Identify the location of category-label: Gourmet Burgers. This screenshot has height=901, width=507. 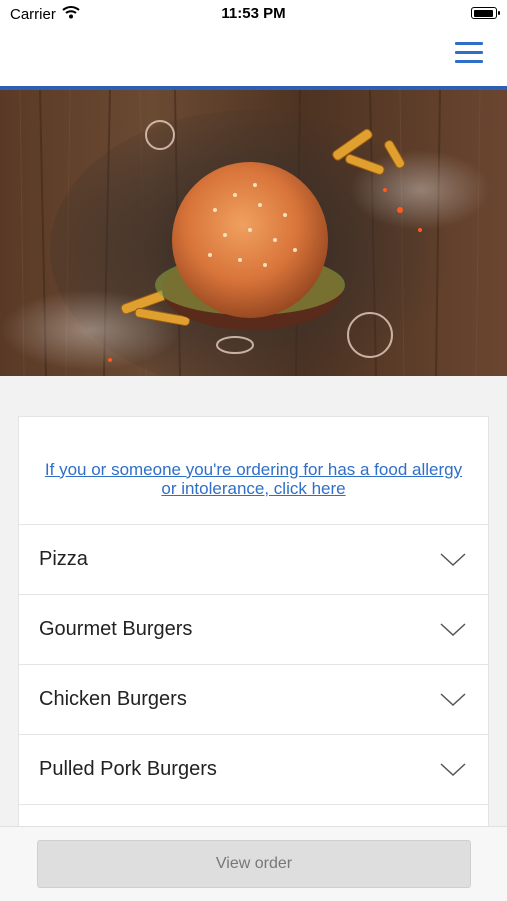
(116, 629).